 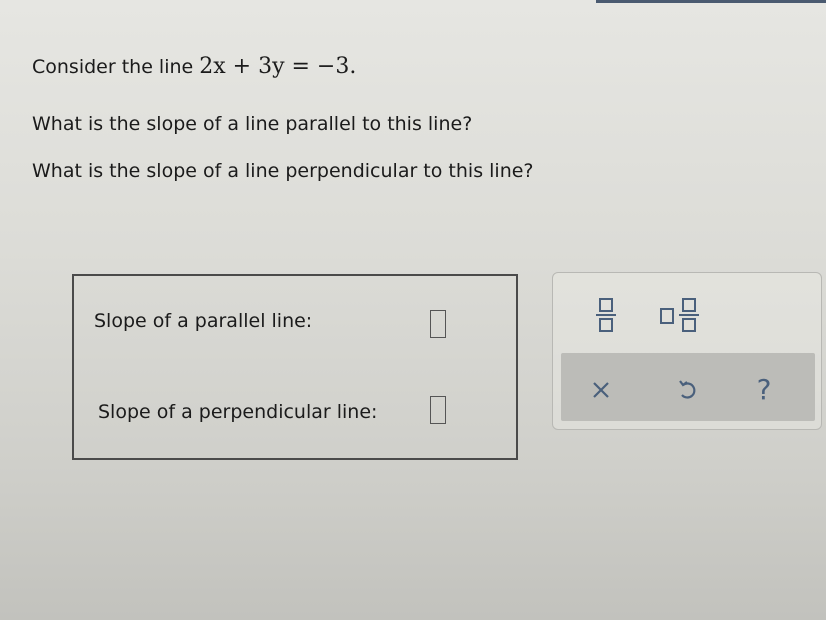 What do you see at coordinates (116, 67) in the screenshot?
I see `question-prefix: Consider the line` at bounding box center [116, 67].